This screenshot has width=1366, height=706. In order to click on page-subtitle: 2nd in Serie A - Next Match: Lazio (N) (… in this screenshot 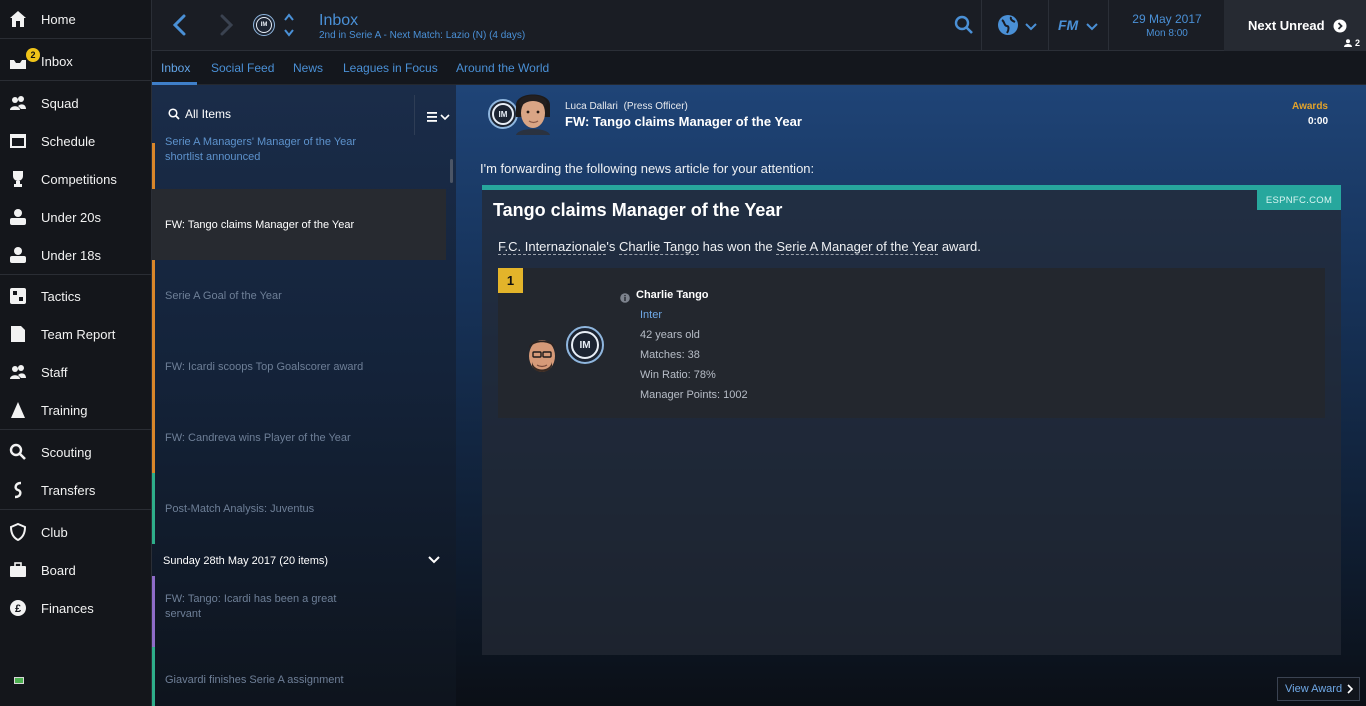, I will do `click(422, 35)`.